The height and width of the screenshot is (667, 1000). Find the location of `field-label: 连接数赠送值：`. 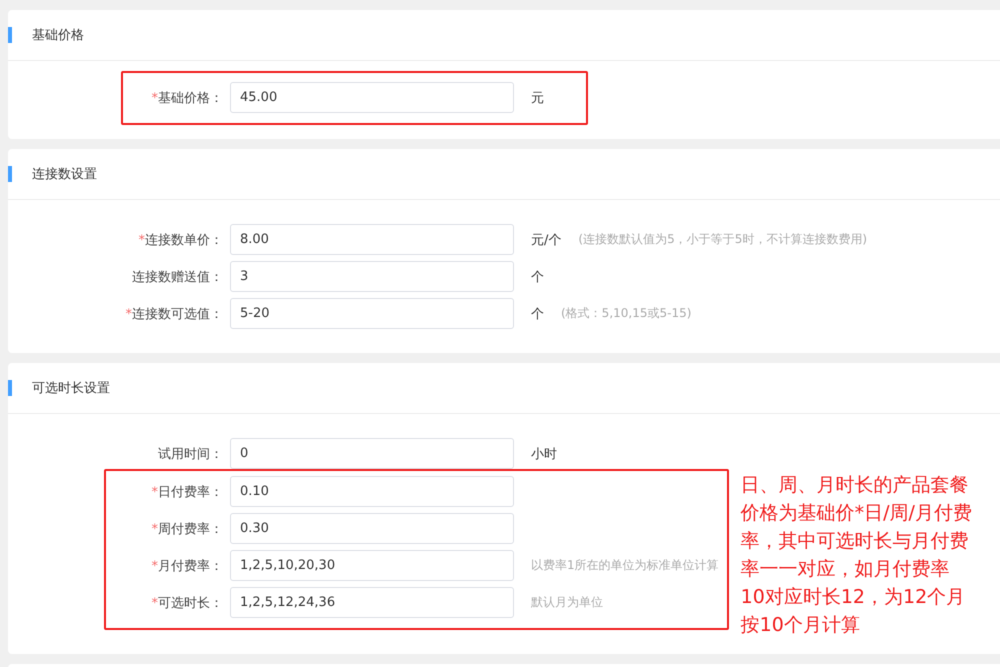

field-label: 连接数赠送值： is located at coordinates (177, 277).